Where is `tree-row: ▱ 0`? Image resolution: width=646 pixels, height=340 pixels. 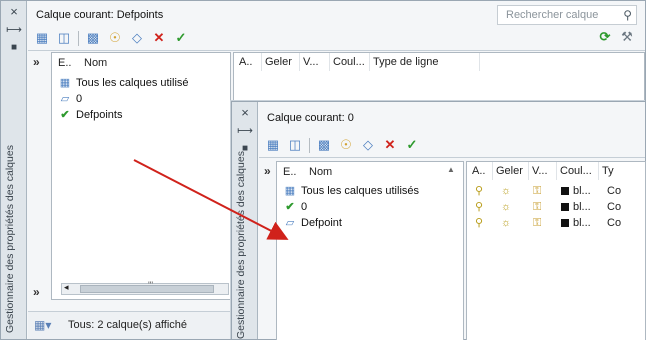 tree-row: ▱ 0 is located at coordinates (70, 99).